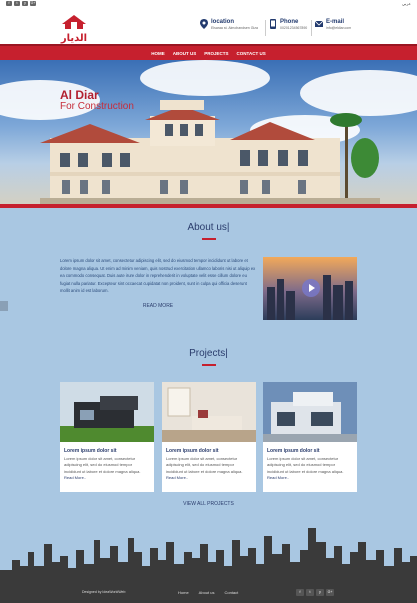 This screenshot has width=417, height=603. What do you see at coordinates (209, 239) in the screenshot?
I see `about-title-underline` at bounding box center [209, 239].